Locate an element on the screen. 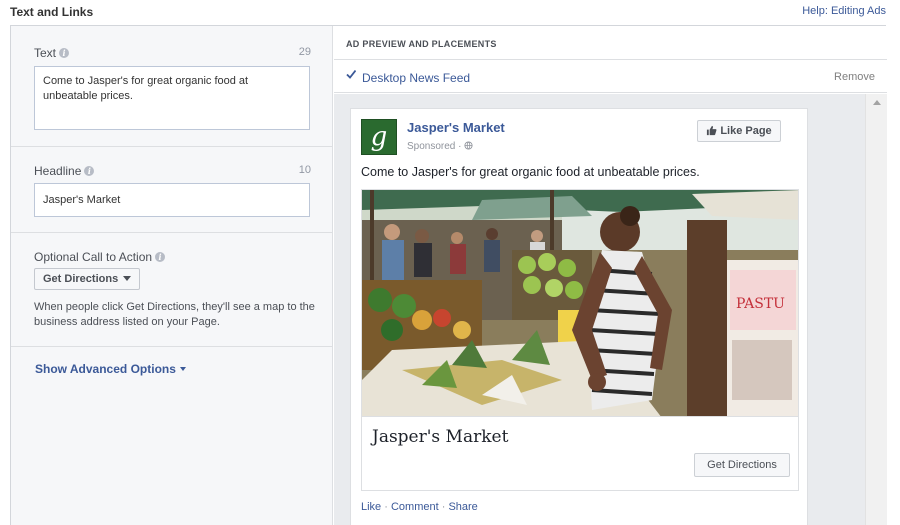 The width and height of the screenshot is (900, 525). share-action: Share is located at coordinates (462, 507).